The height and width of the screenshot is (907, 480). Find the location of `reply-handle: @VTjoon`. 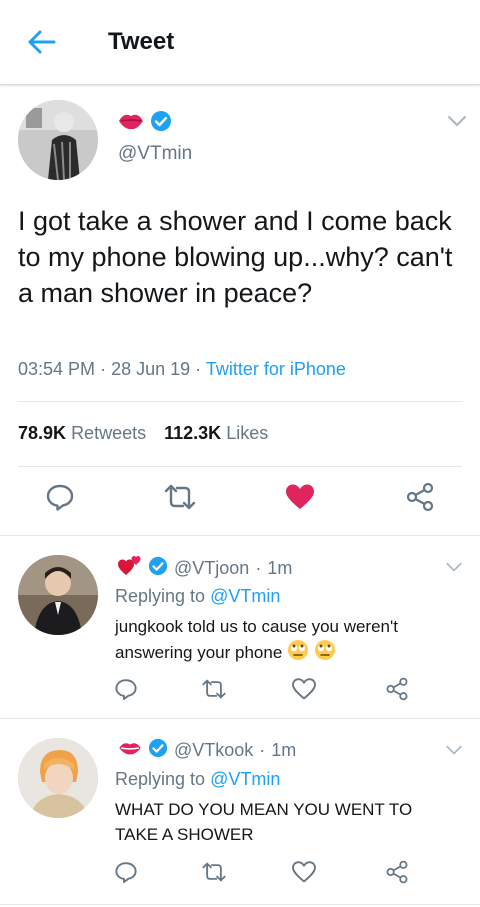

reply-handle: @VTjoon is located at coordinates (211, 568).